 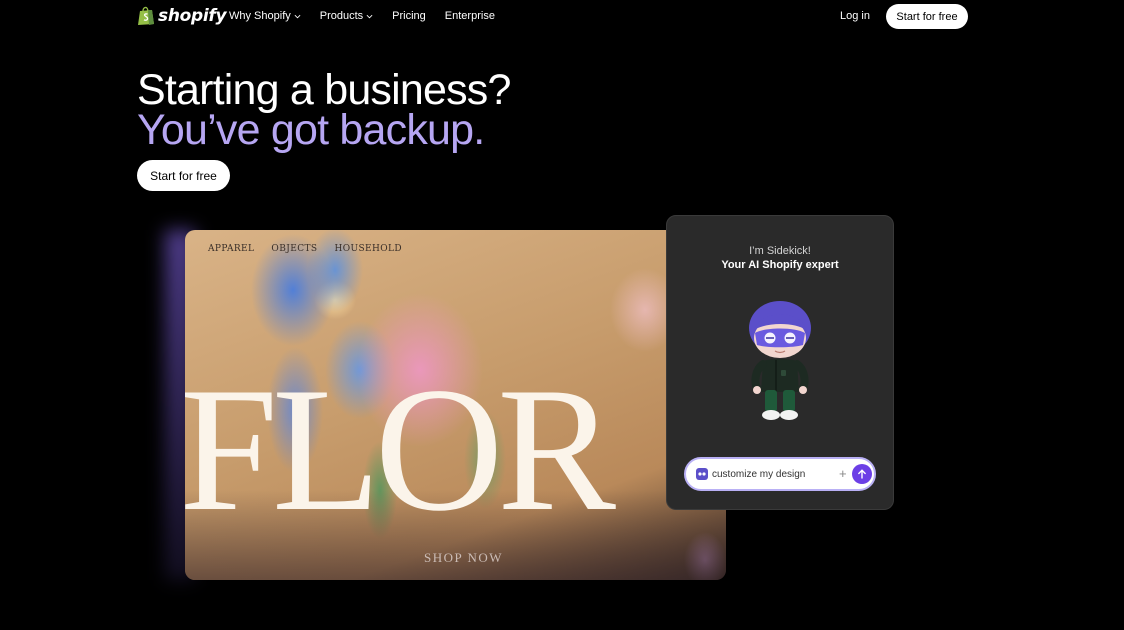 I want to click on nav-why-shopify: Why Shopify, so click(x=265, y=16).